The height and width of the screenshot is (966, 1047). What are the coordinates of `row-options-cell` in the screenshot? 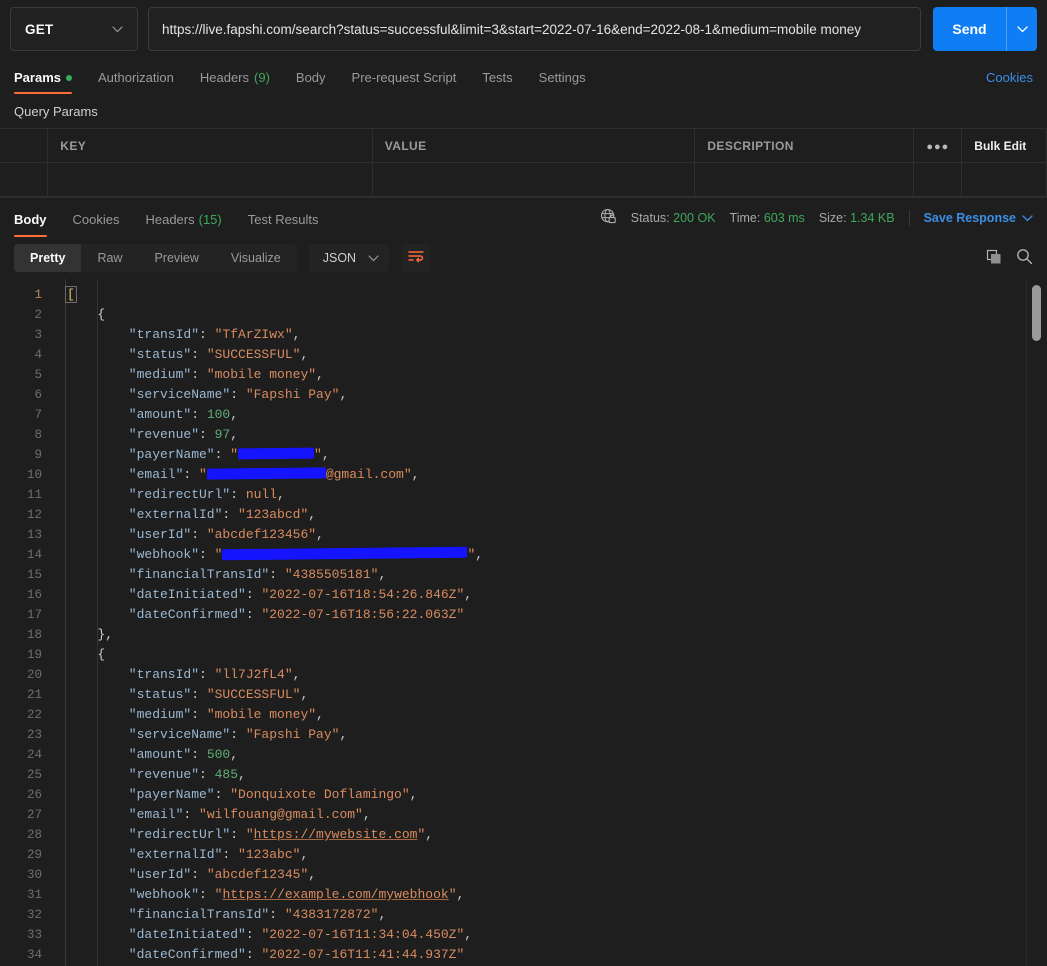 It's located at (938, 179).